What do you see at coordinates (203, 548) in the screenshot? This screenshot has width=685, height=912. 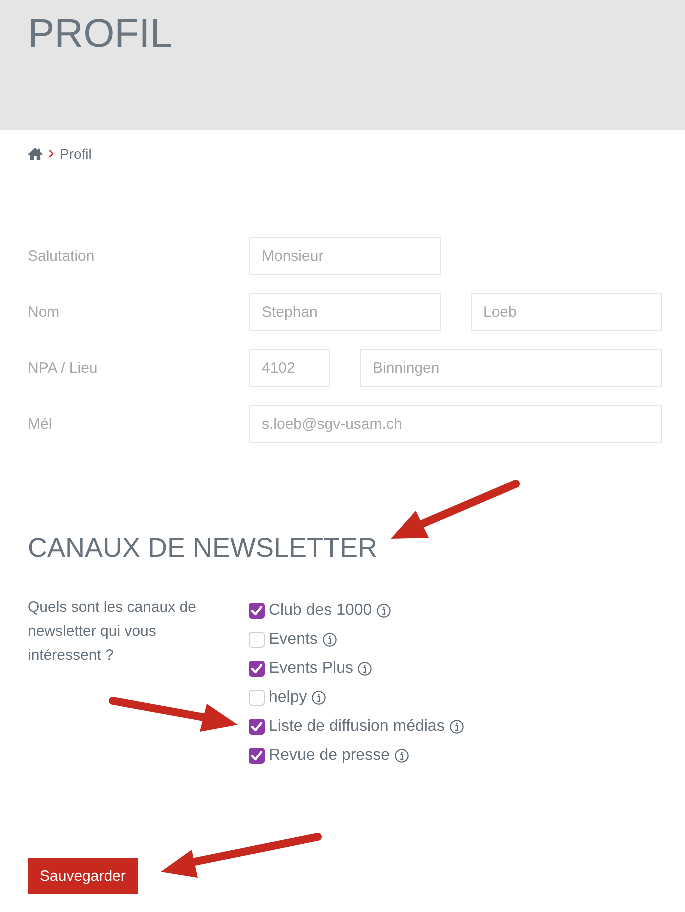 I see `section-heading: CANAUX DE NEWSLETTER` at bounding box center [203, 548].